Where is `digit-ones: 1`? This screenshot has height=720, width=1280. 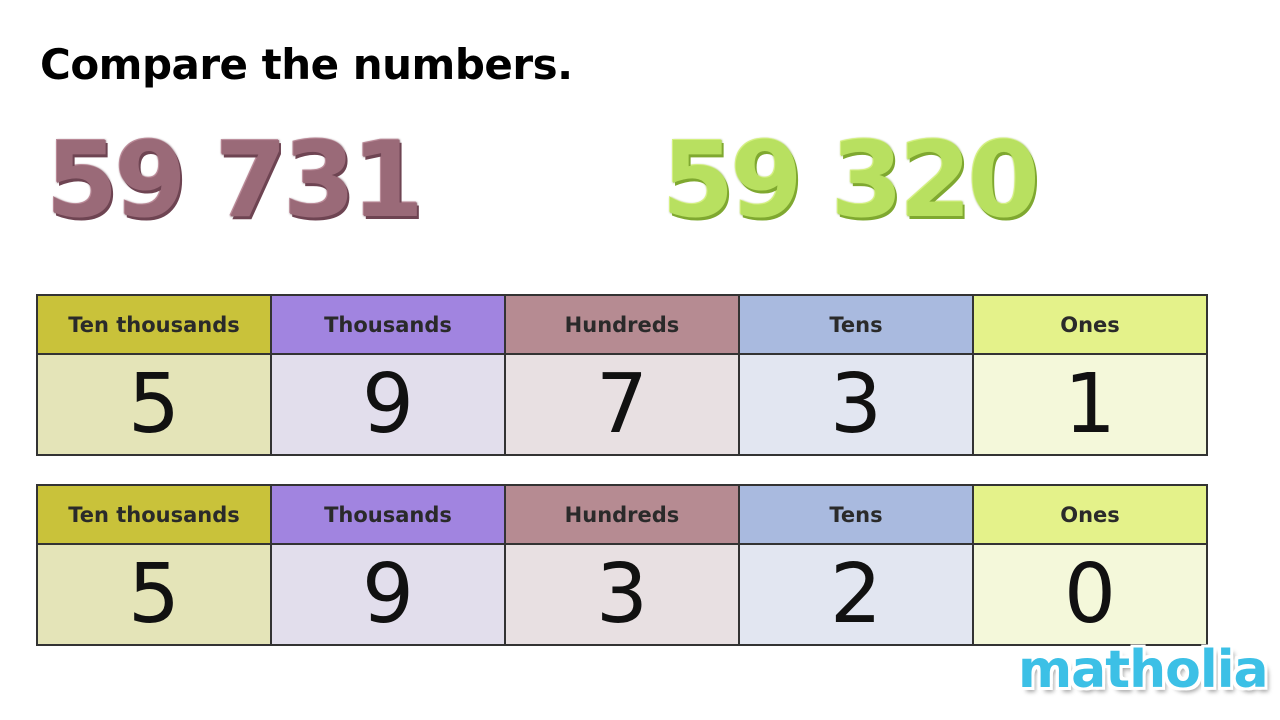
digit-ones: 1 is located at coordinates (1090, 404).